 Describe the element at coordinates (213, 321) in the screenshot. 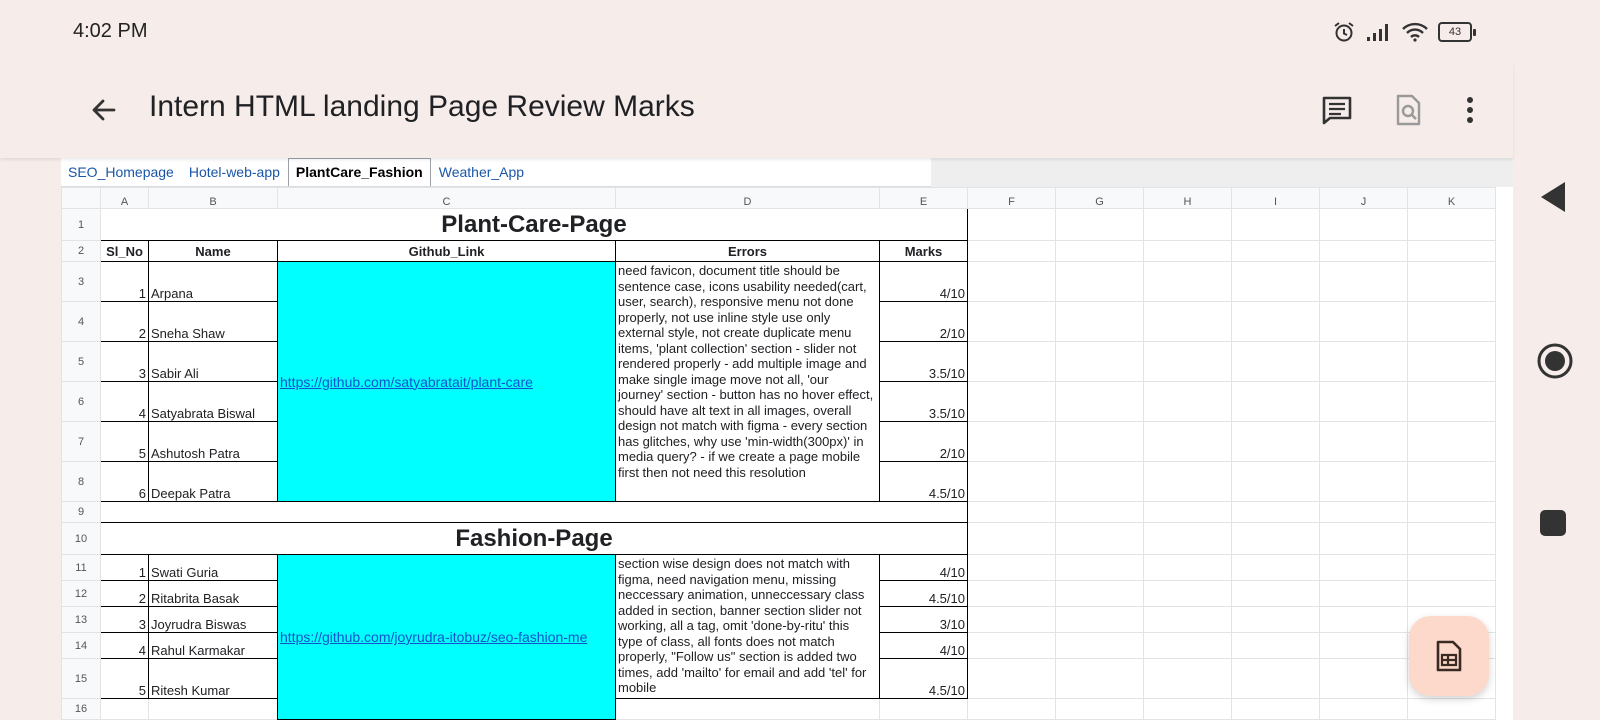

I see `name-cell: Sneha Shaw` at that location.